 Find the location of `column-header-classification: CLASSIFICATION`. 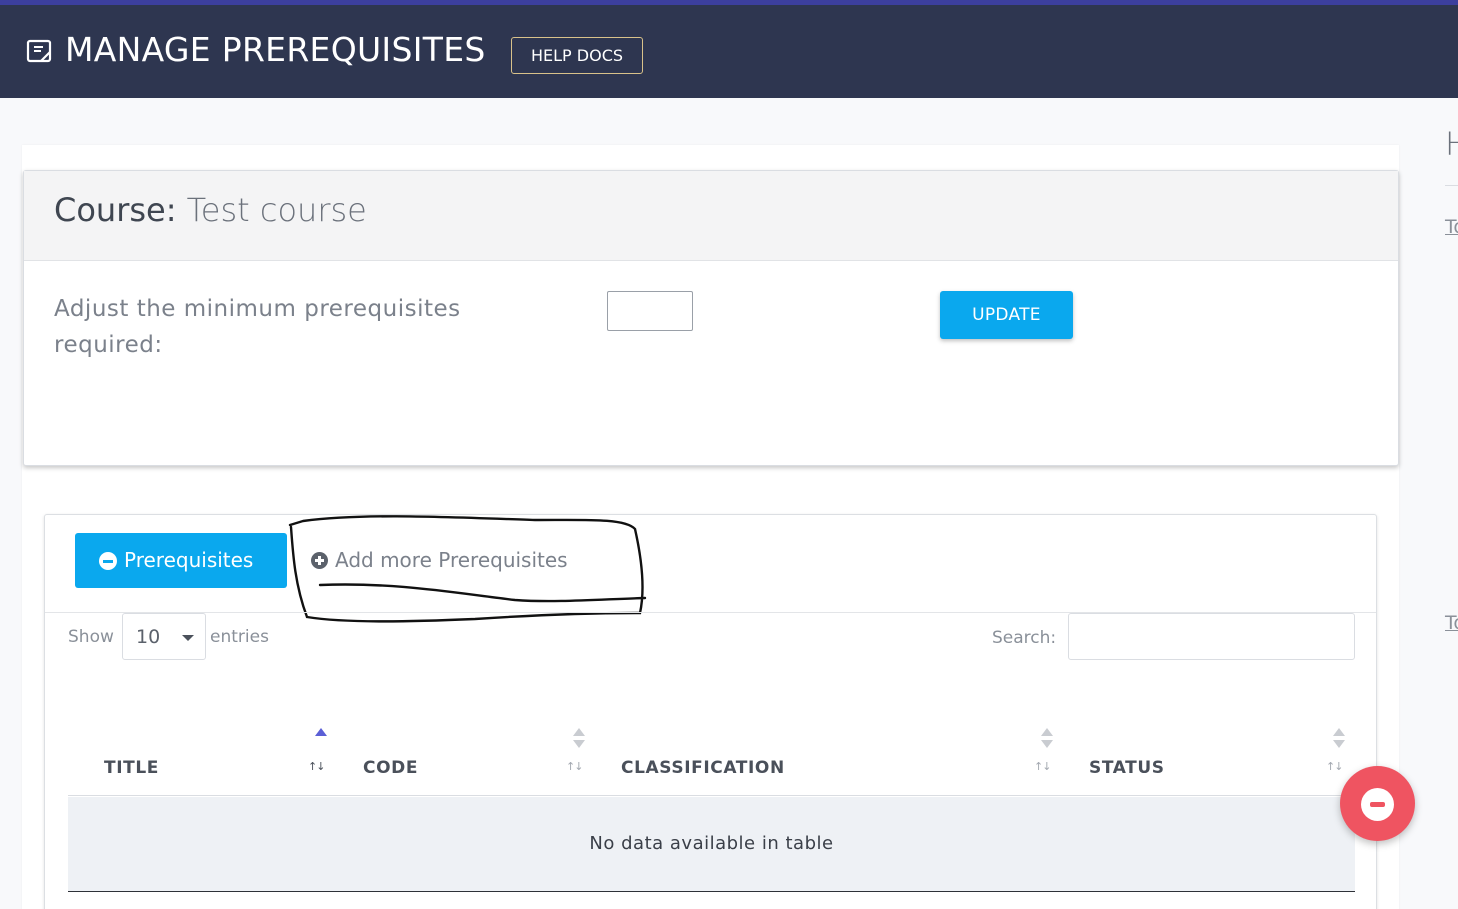

column-header-classification: CLASSIFICATION is located at coordinates (703, 768).